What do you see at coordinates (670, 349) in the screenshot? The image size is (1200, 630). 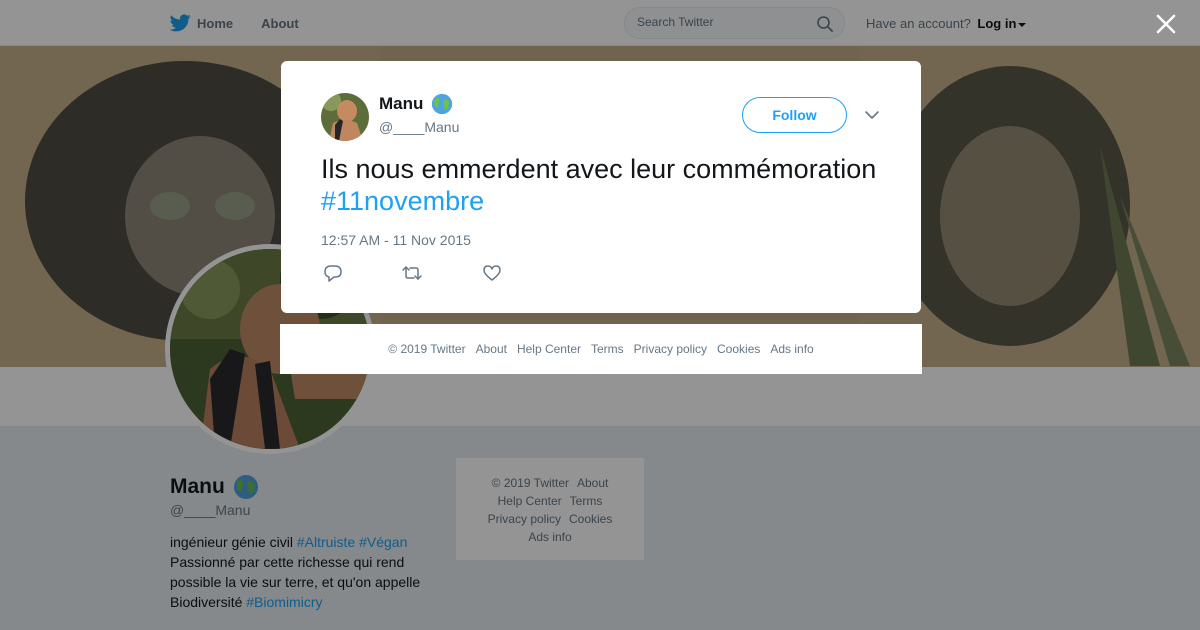 I see `modal-footer-privacy: Privacy policy` at bounding box center [670, 349].